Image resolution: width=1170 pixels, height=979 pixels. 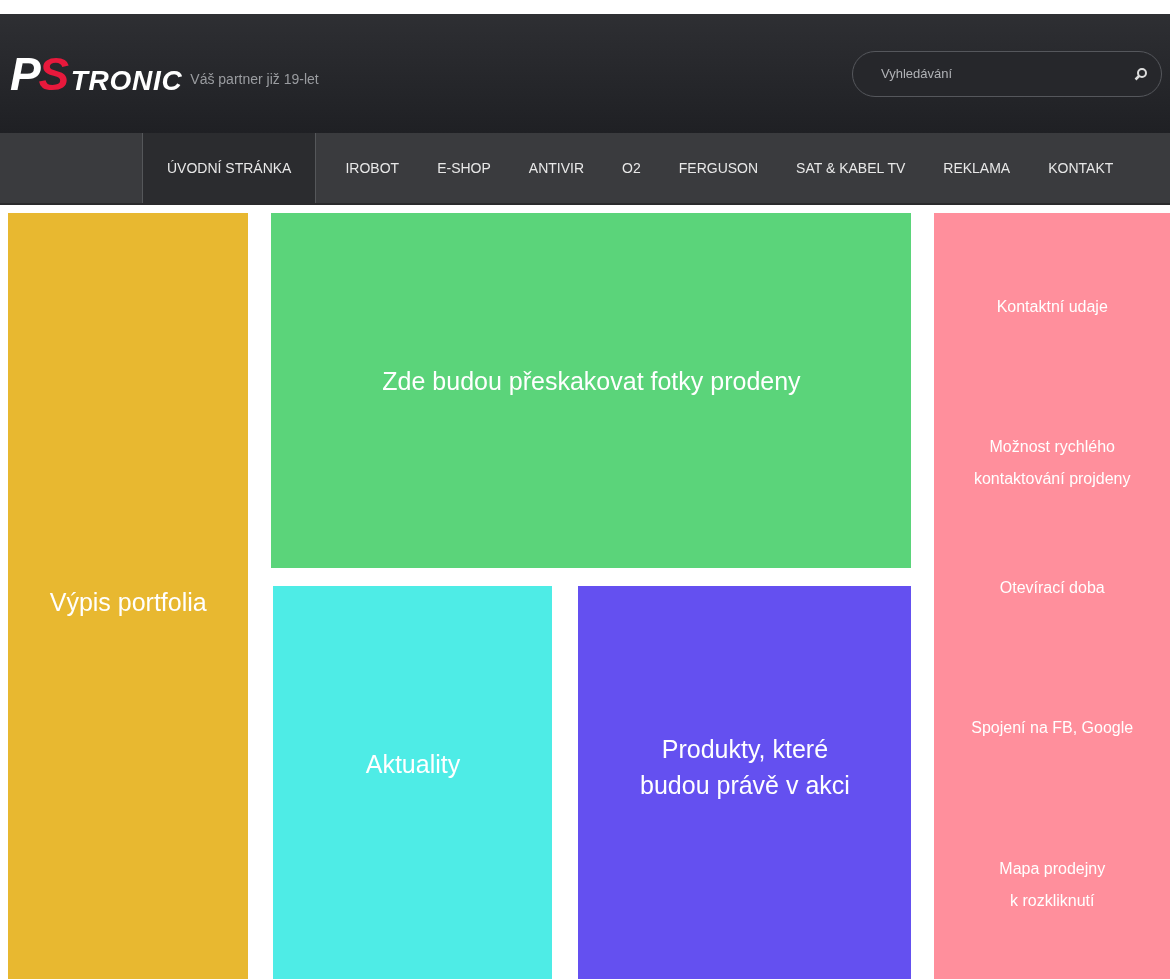 I want to click on nav-tab: IROBOT, so click(x=372, y=168).